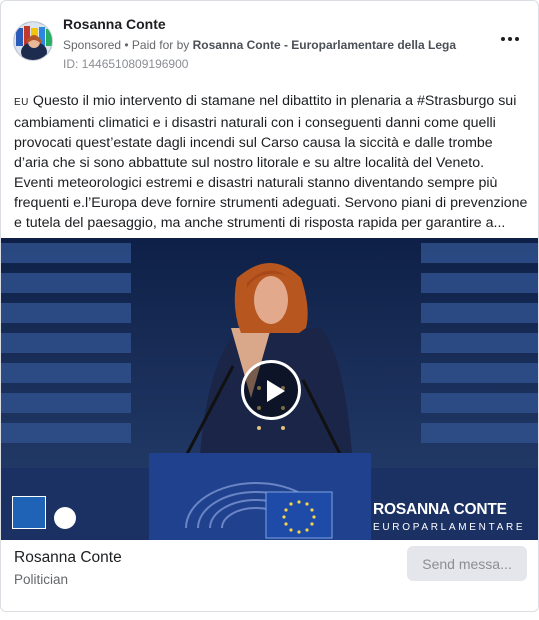  I want to click on video-brand: ROSANNA CONTE EUROPARLAMENTARE, so click(453, 518).